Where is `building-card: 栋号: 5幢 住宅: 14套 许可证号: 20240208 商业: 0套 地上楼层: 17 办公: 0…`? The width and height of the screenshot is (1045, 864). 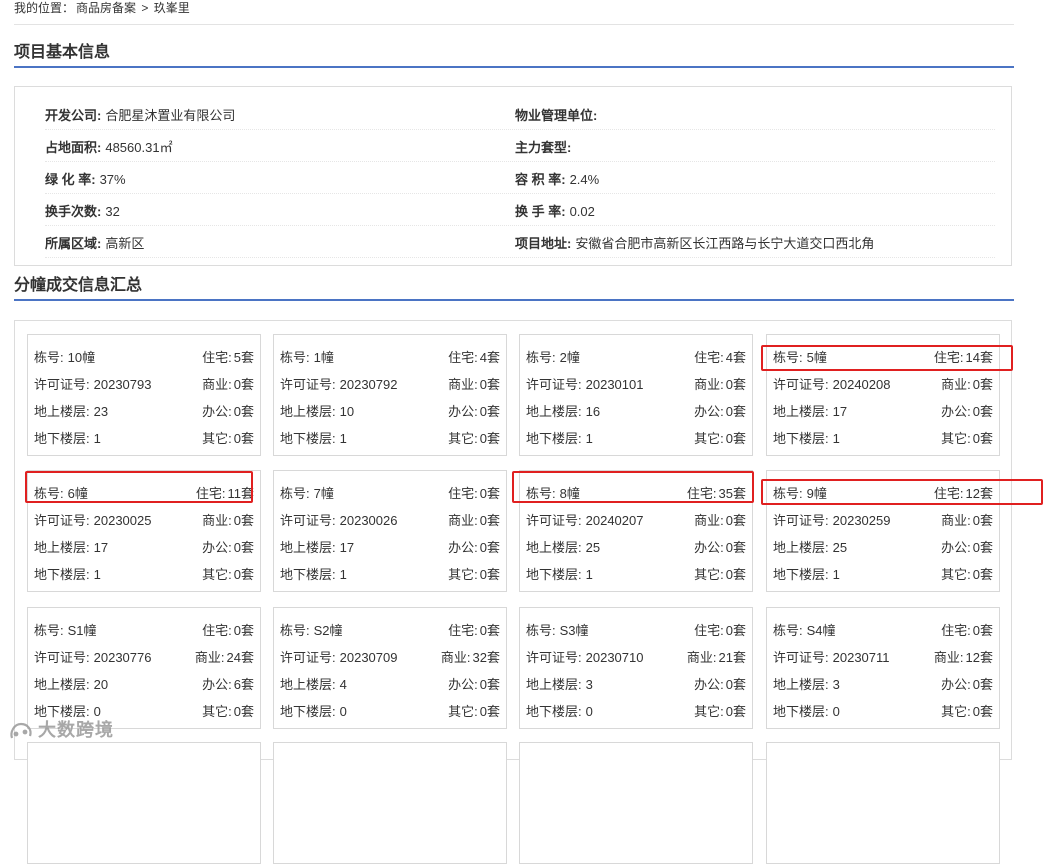
building-card: 栋号: 5幢 住宅: 14套 许可证号: 20240208 商业: 0套 地上楼层: 17 办公: 0… is located at coordinates (883, 395).